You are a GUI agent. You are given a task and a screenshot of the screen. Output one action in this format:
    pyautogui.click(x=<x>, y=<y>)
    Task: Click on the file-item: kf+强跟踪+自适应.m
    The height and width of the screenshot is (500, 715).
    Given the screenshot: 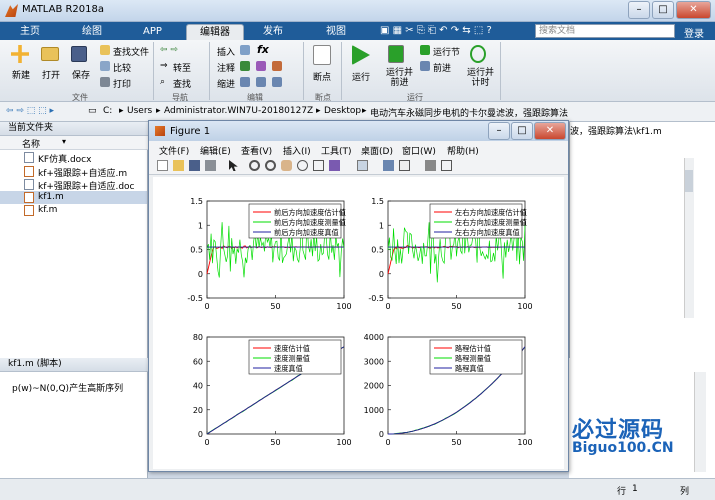 What is the action you would take?
    pyautogui.click(x=82, y=172)
    